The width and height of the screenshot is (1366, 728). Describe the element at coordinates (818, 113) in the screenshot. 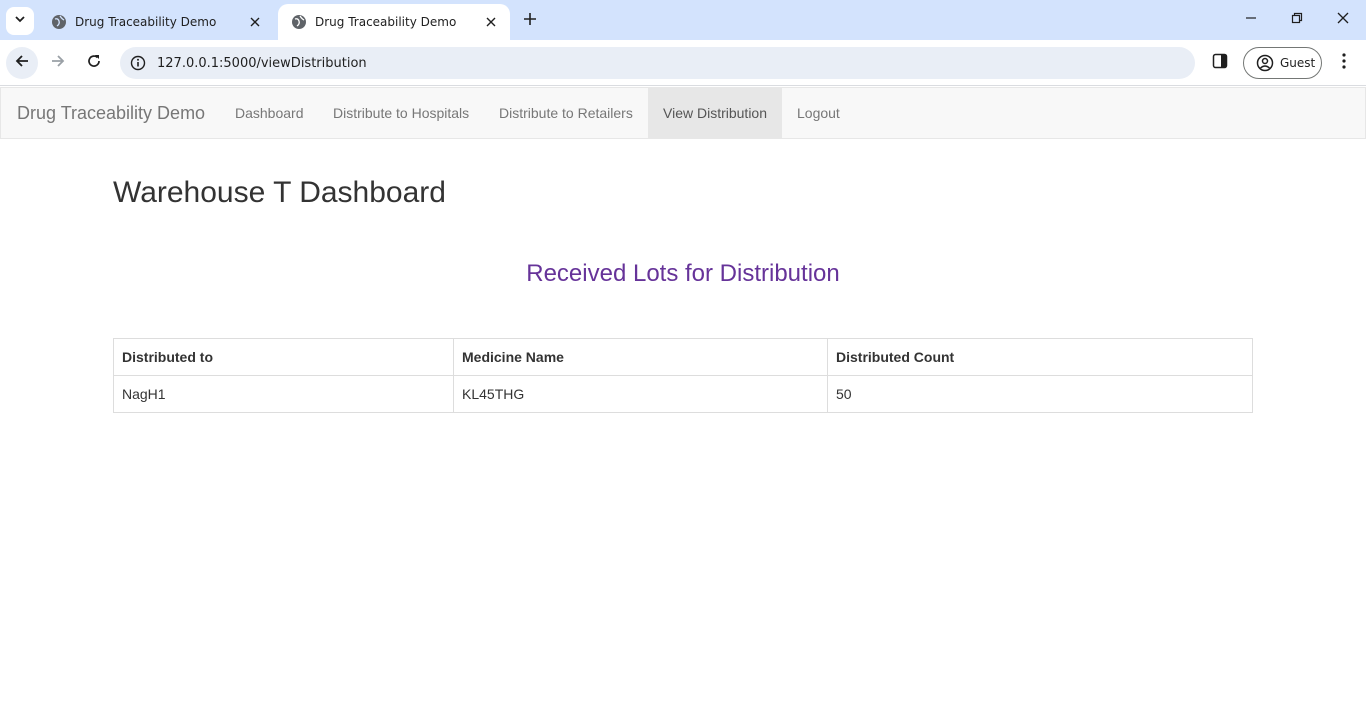

I see `nav-item-logout: Logout` at that location.